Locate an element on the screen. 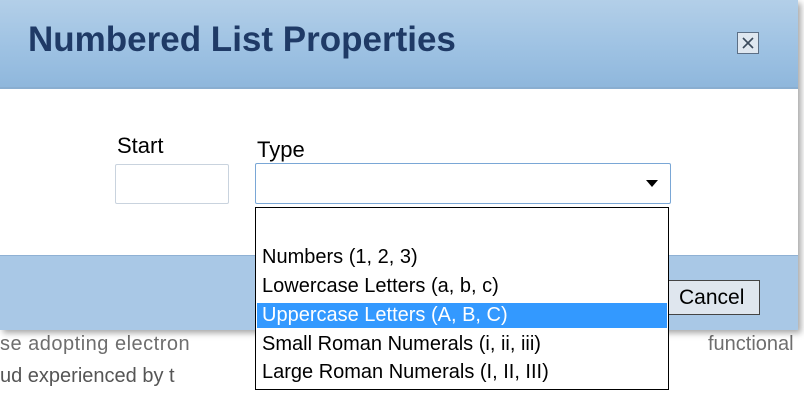 The height and width of the screenshot is (396, 804). close-icon is located at coordinates (748, 43).